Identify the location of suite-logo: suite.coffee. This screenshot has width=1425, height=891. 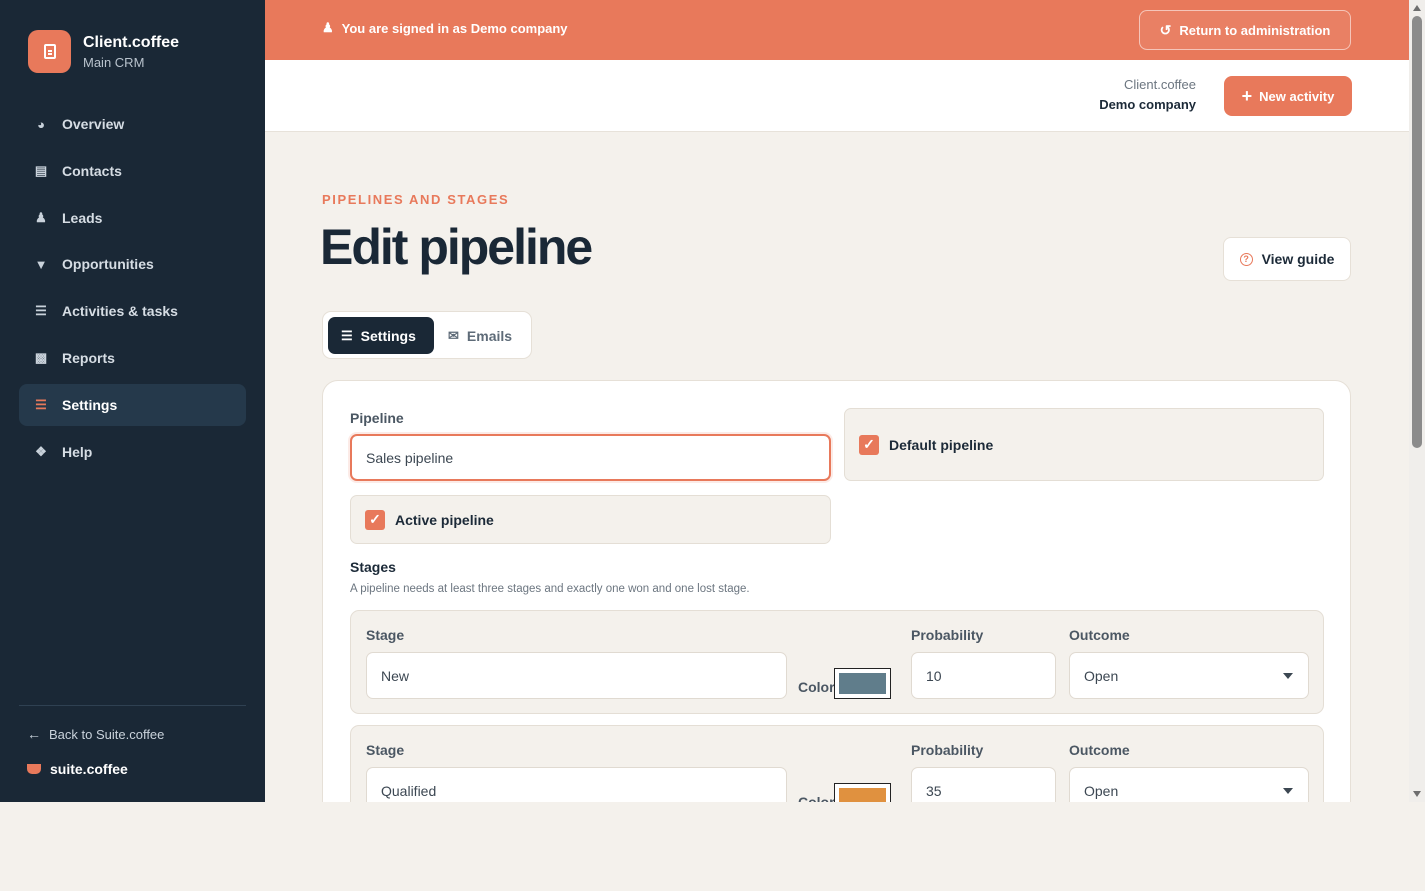
(77, 769).